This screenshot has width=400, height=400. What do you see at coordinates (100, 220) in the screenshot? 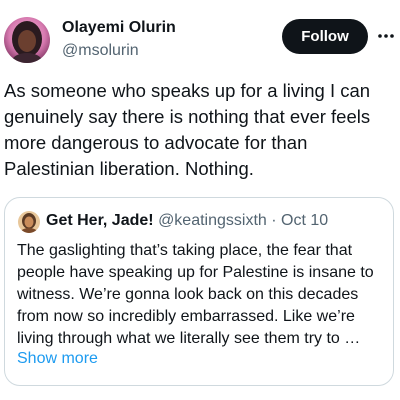
I see `quoted-author-name: Get Her, Jade!` at bounding box center [100, 220].